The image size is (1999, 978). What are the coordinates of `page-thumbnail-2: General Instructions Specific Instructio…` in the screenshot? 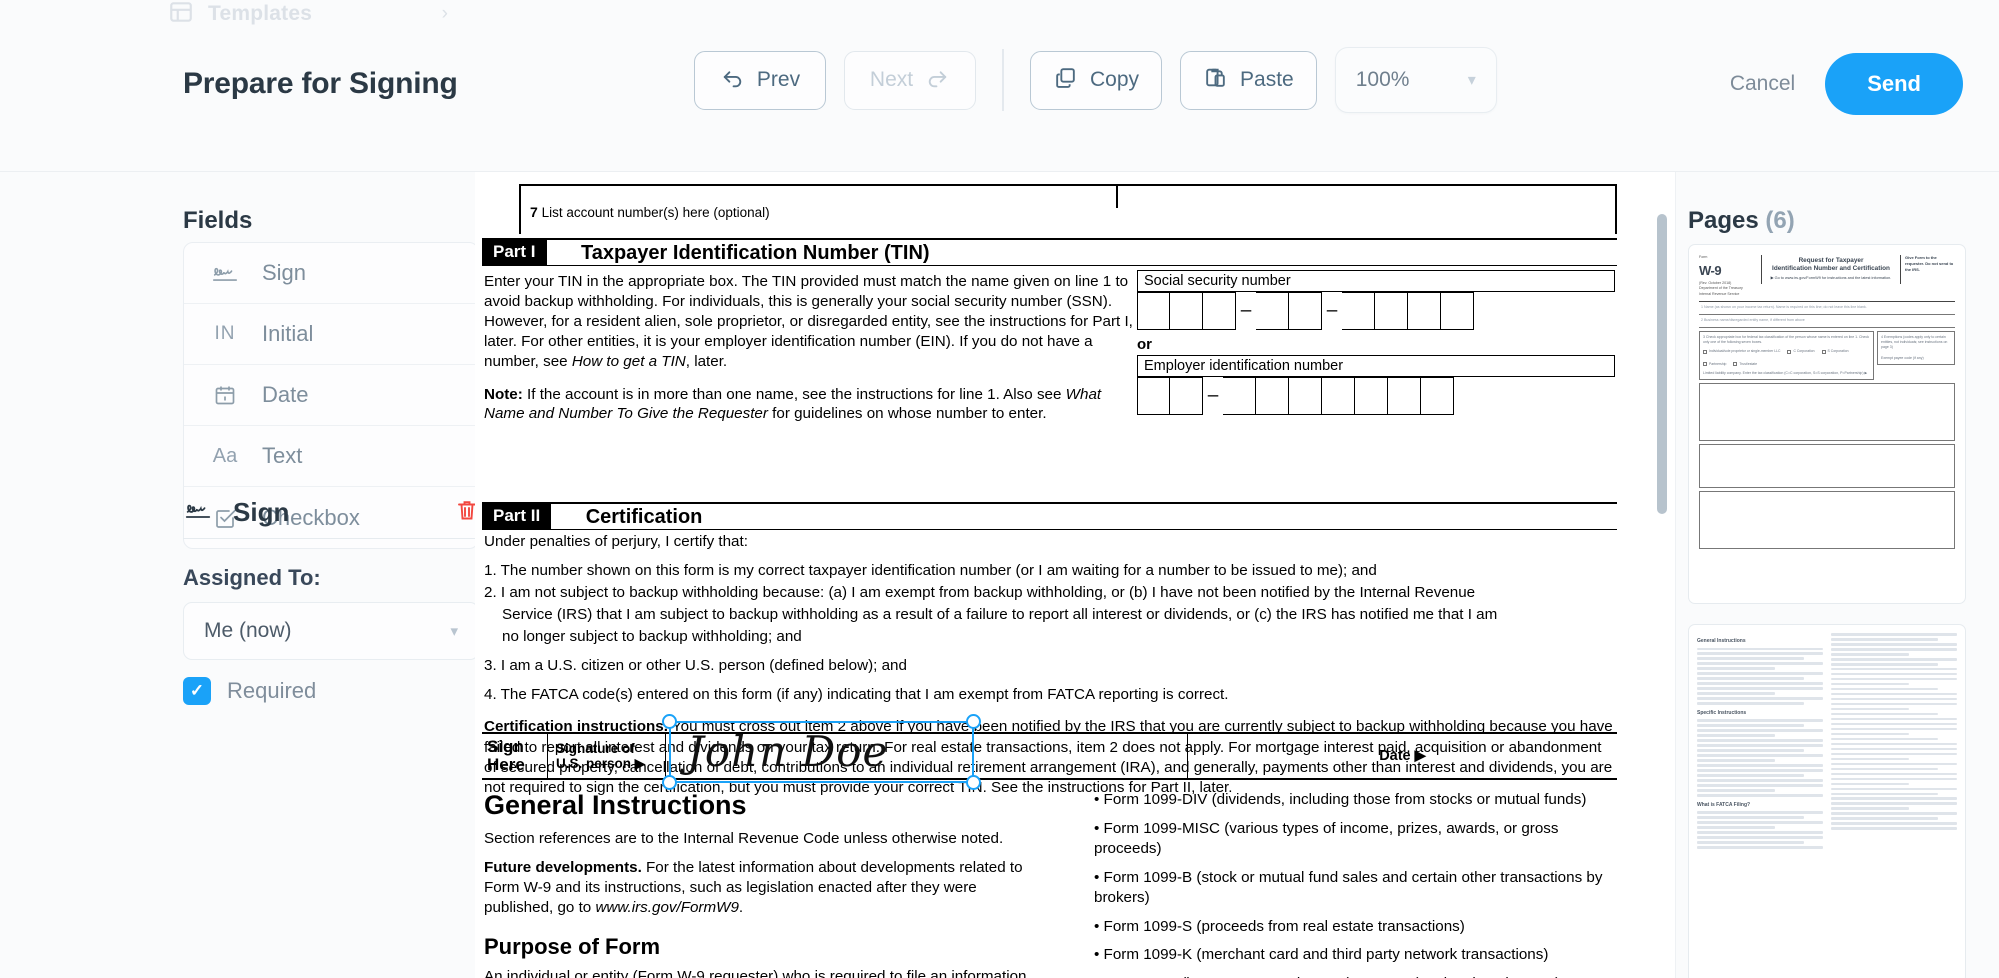 It's located at (1827, 801).